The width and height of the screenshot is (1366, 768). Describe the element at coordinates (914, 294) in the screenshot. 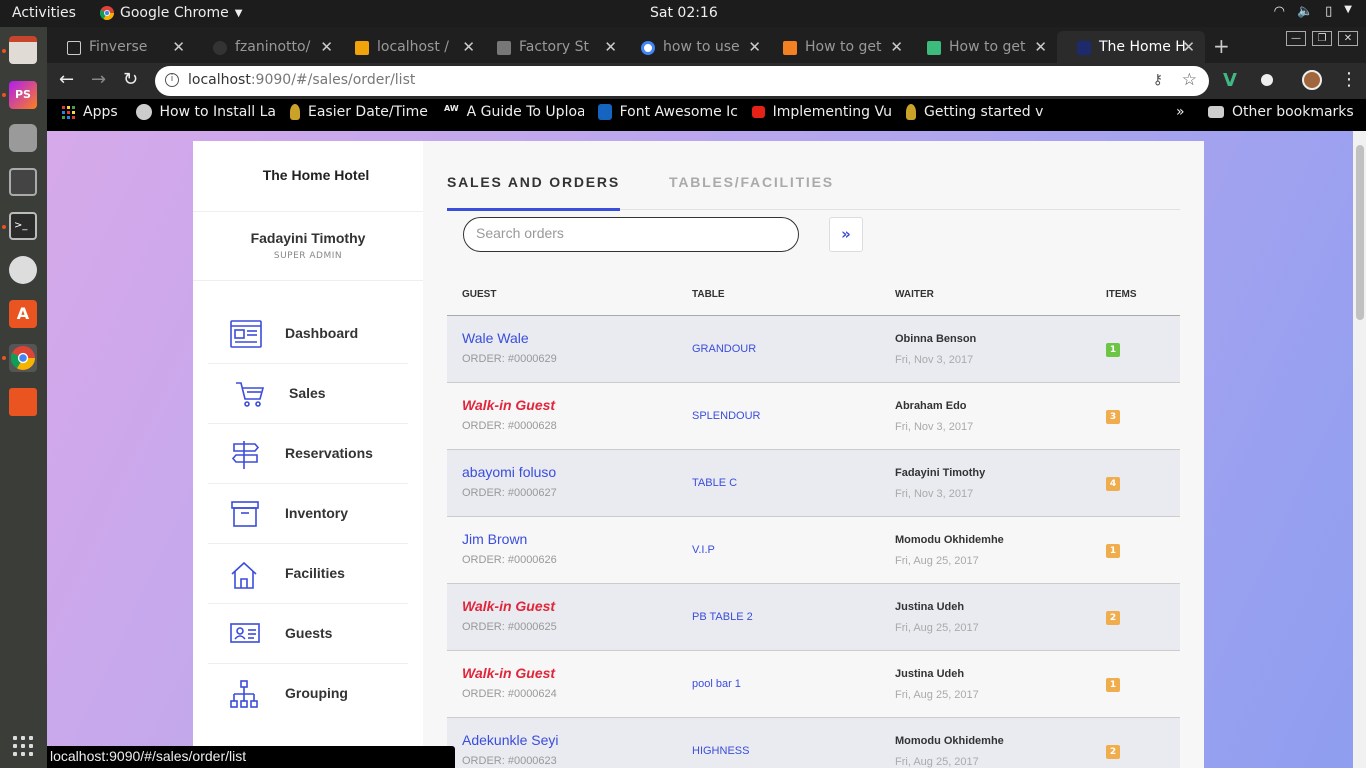

I see `column-header-waiter: WAITER` at that location.